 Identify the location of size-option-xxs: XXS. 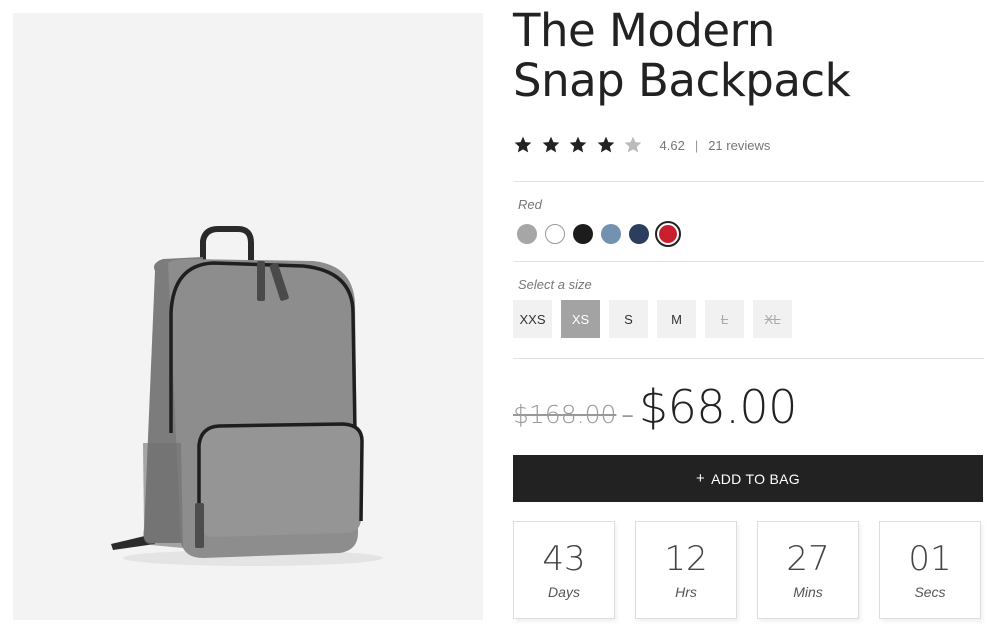
(532, 319).